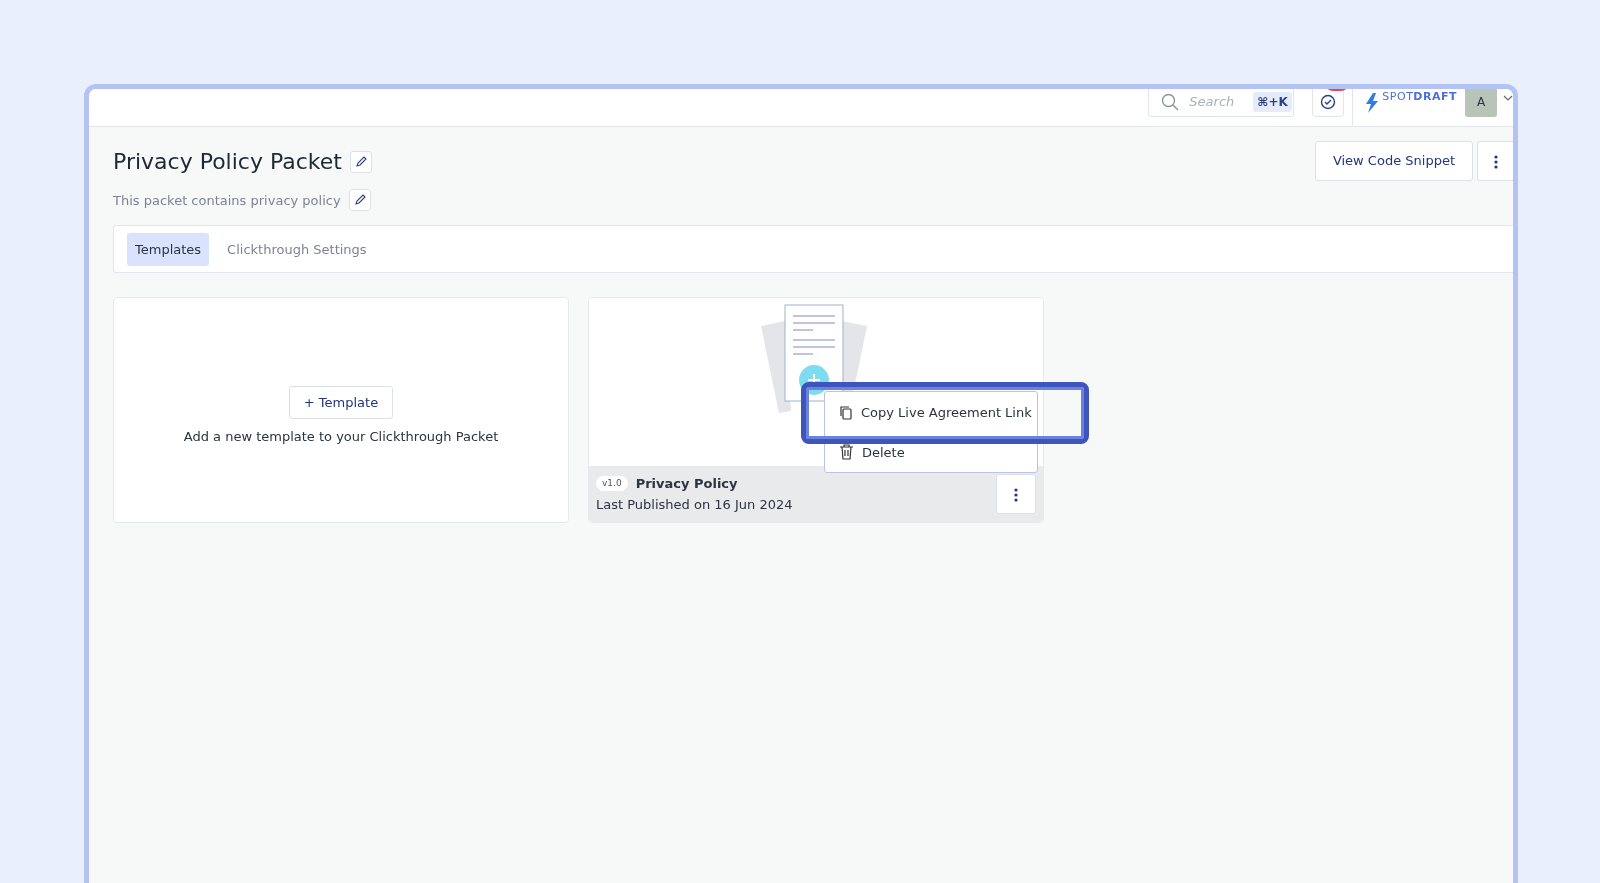 The image size is (1600, 883). I want to click on add-template-text: Add a new template to your Clickthrough Packet, so click(341, 437).